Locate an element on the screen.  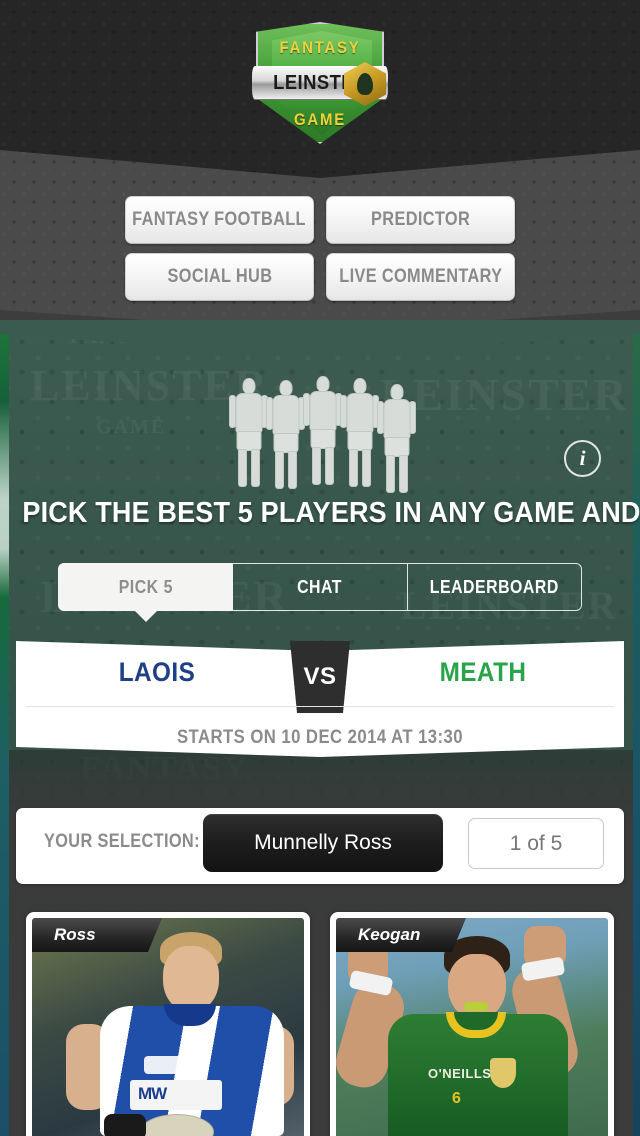
nav-row-1: FANTASY FOOTBALL PREDICTOR is located at coordinates (320, 220).